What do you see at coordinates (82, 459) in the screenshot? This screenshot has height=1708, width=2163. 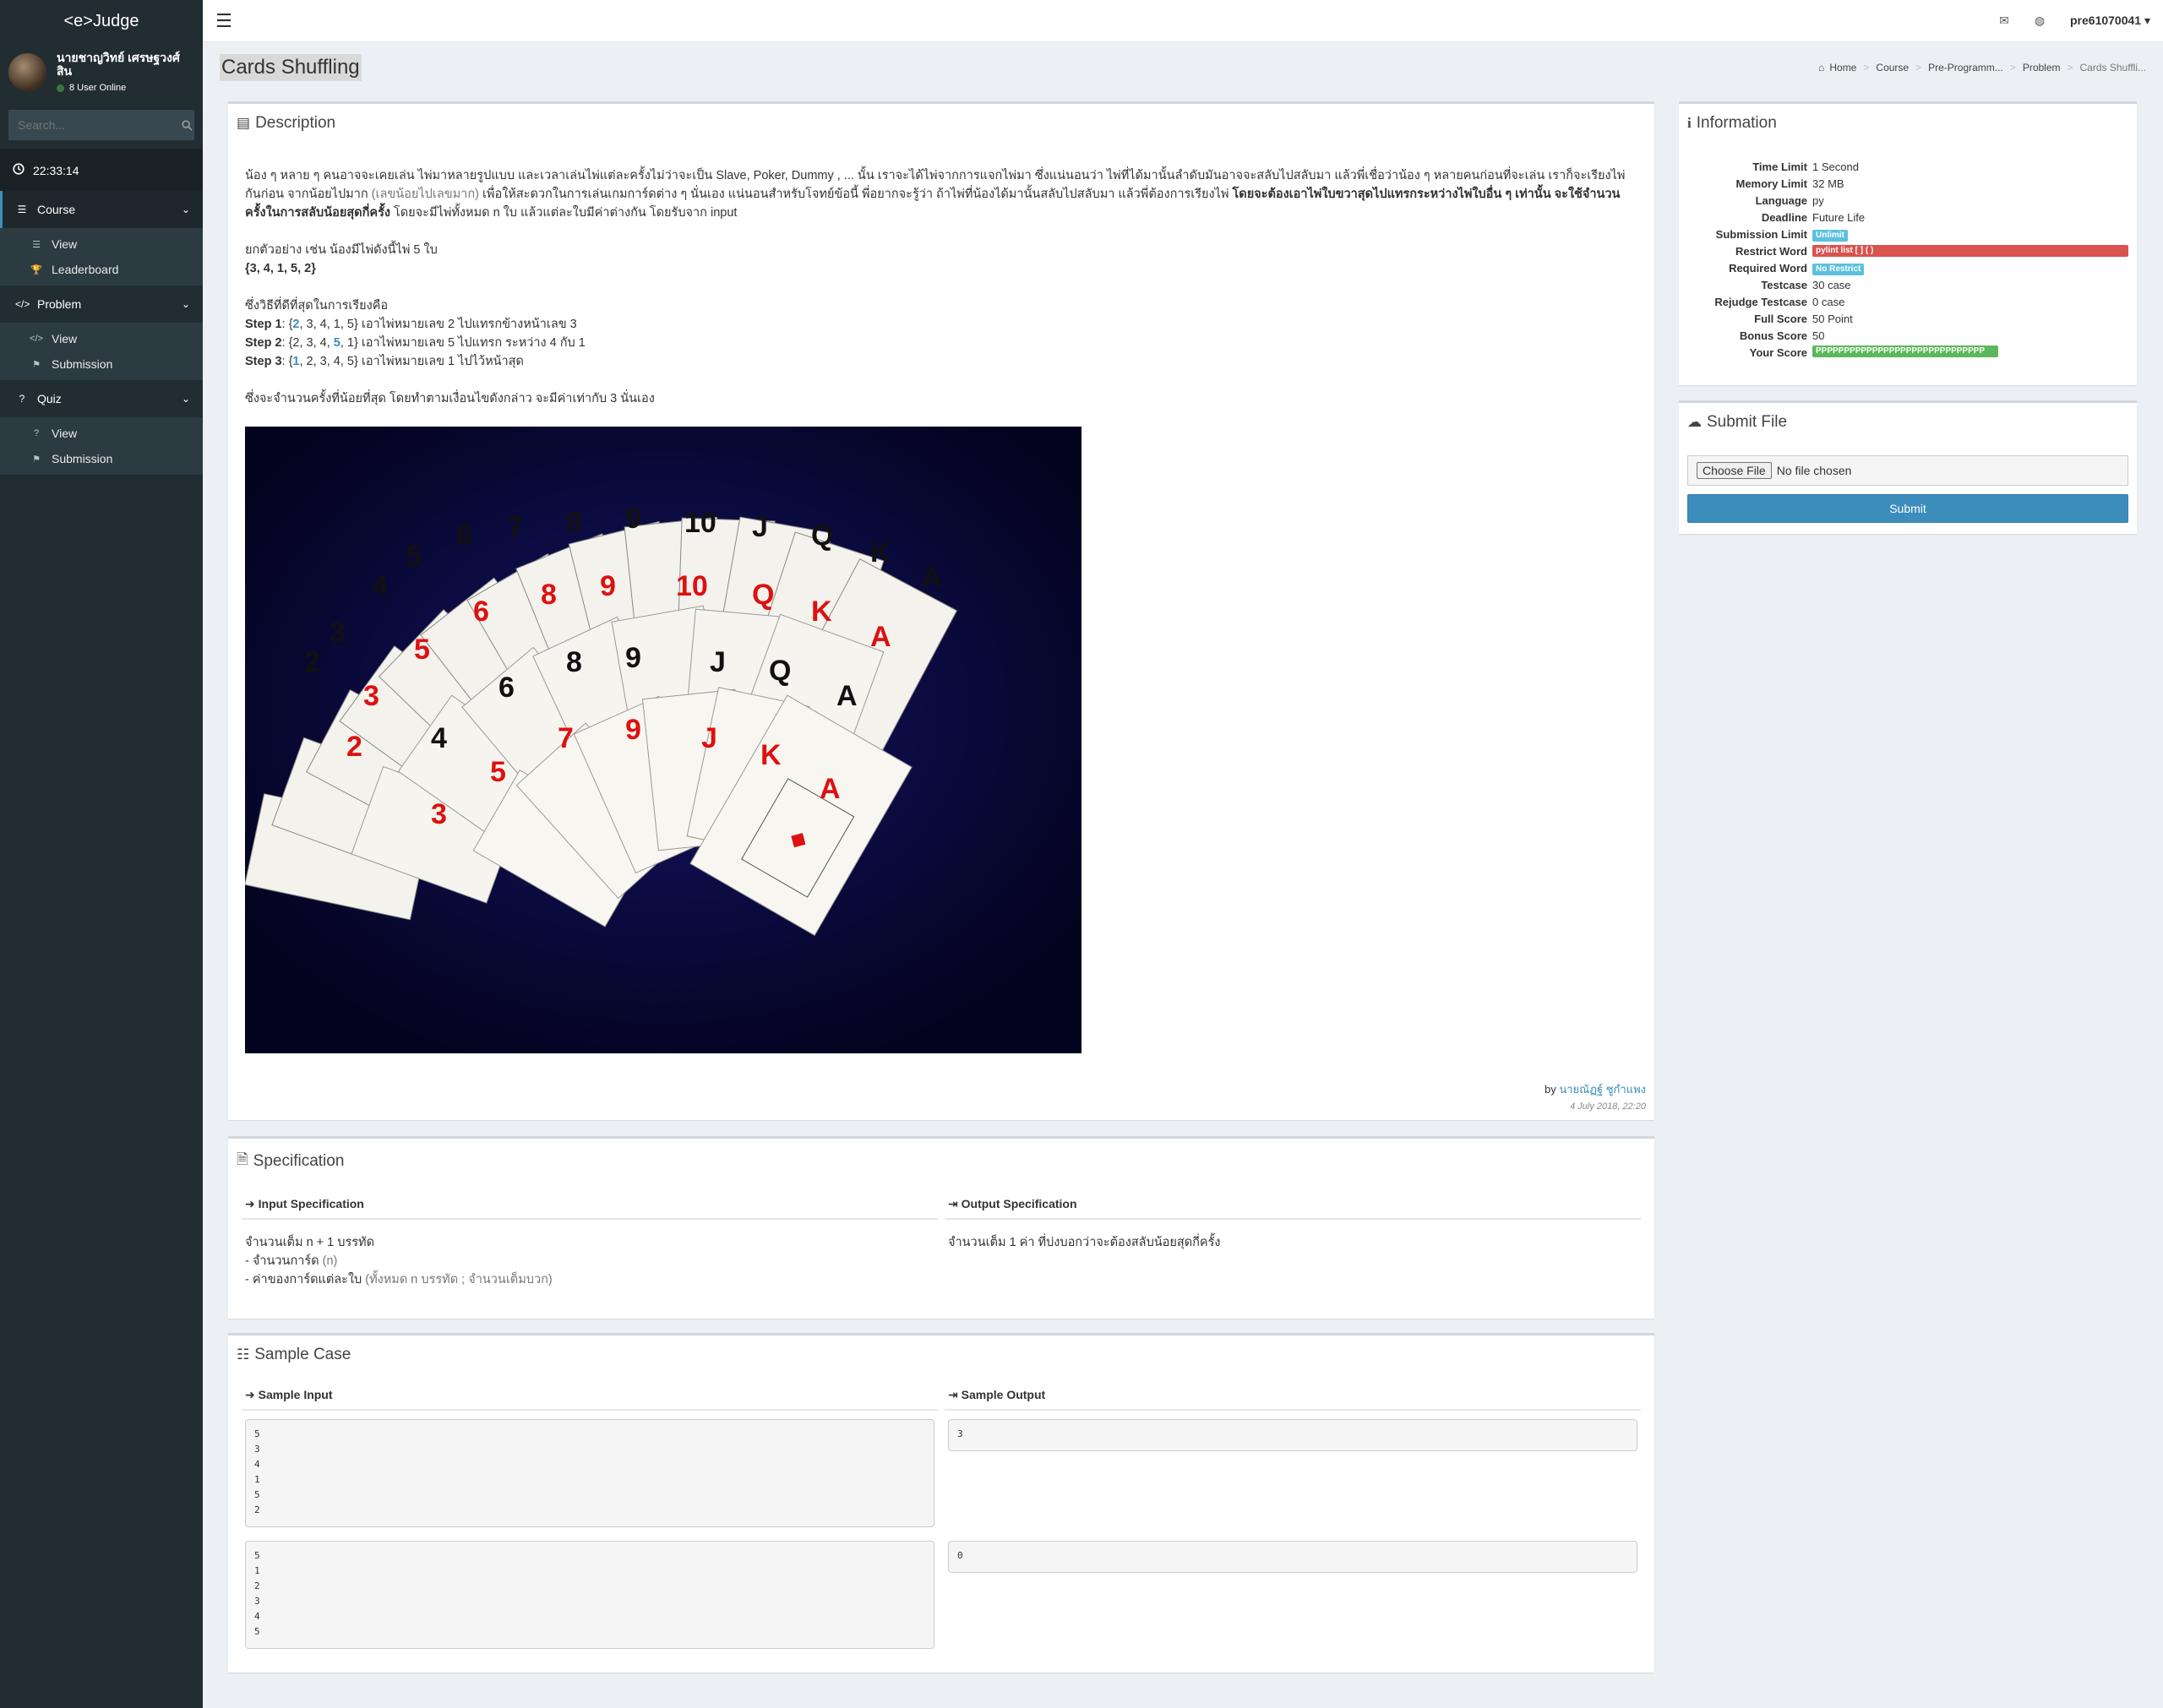 I see `quiz-submission-label: Submission` at bounding box center [82, 459].